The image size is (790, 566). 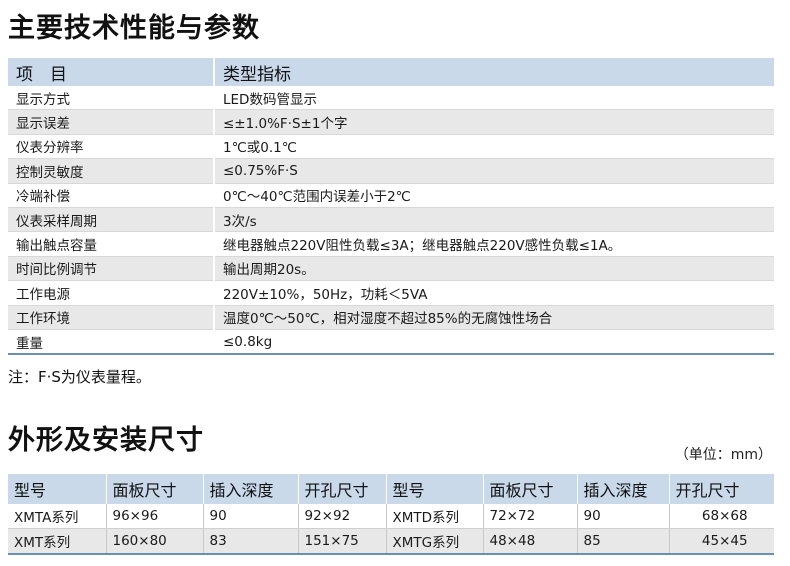 What do you see at coordinates (106, 440) in the screenshot?
I see `section-title-dimensions: 外形及安装尺寸` at bounding box center [106, 440].